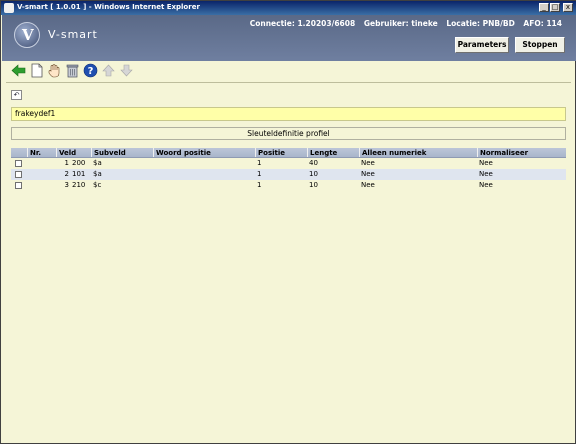 This screenshot has height=444, width=576. What do you see at coordinates (288, 185) in the screenshot?
I see `table-row: 3 210 $c 1 10 Nee Nee` at bounding box center [288, 185].